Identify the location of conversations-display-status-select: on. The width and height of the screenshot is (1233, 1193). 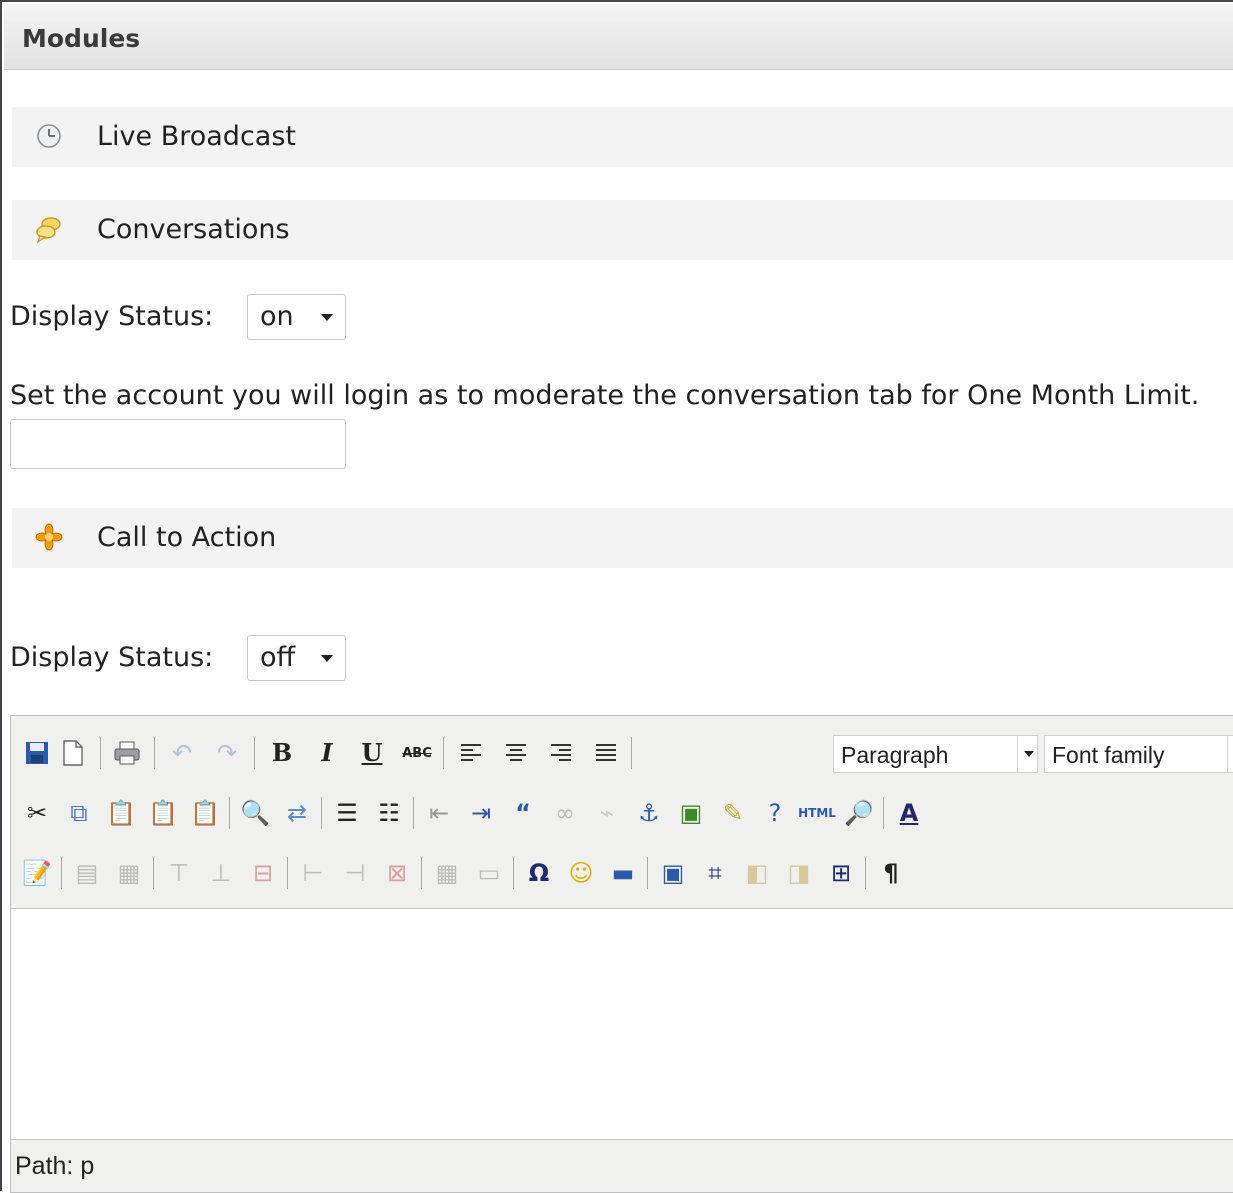
(296, 317).